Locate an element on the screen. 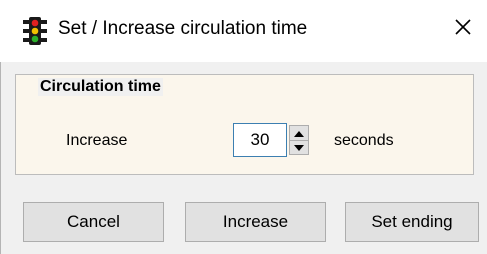  seconds-input is located at coordinates (260, 140).